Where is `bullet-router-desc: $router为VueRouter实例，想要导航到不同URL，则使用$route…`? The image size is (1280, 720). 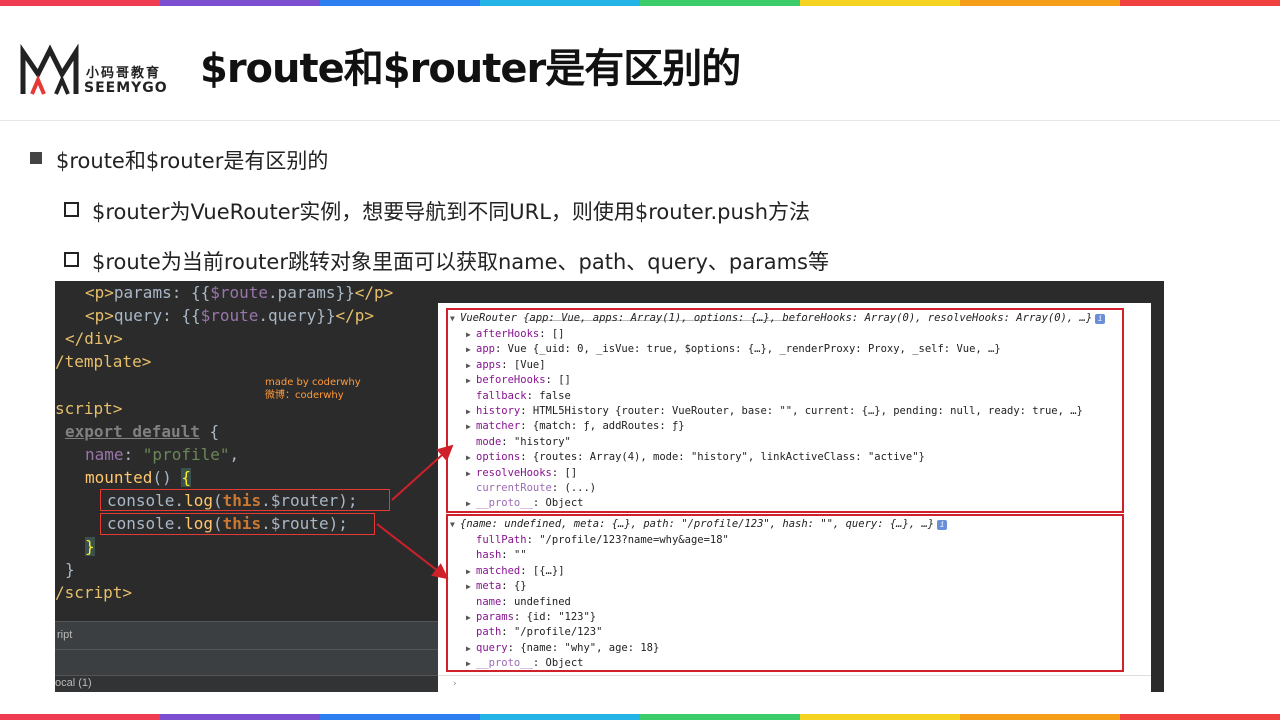 bullet-router-desc: $router为VueRouter实例，想要导航到不同URL，则使用$route… is located at coordinates (451, 212).